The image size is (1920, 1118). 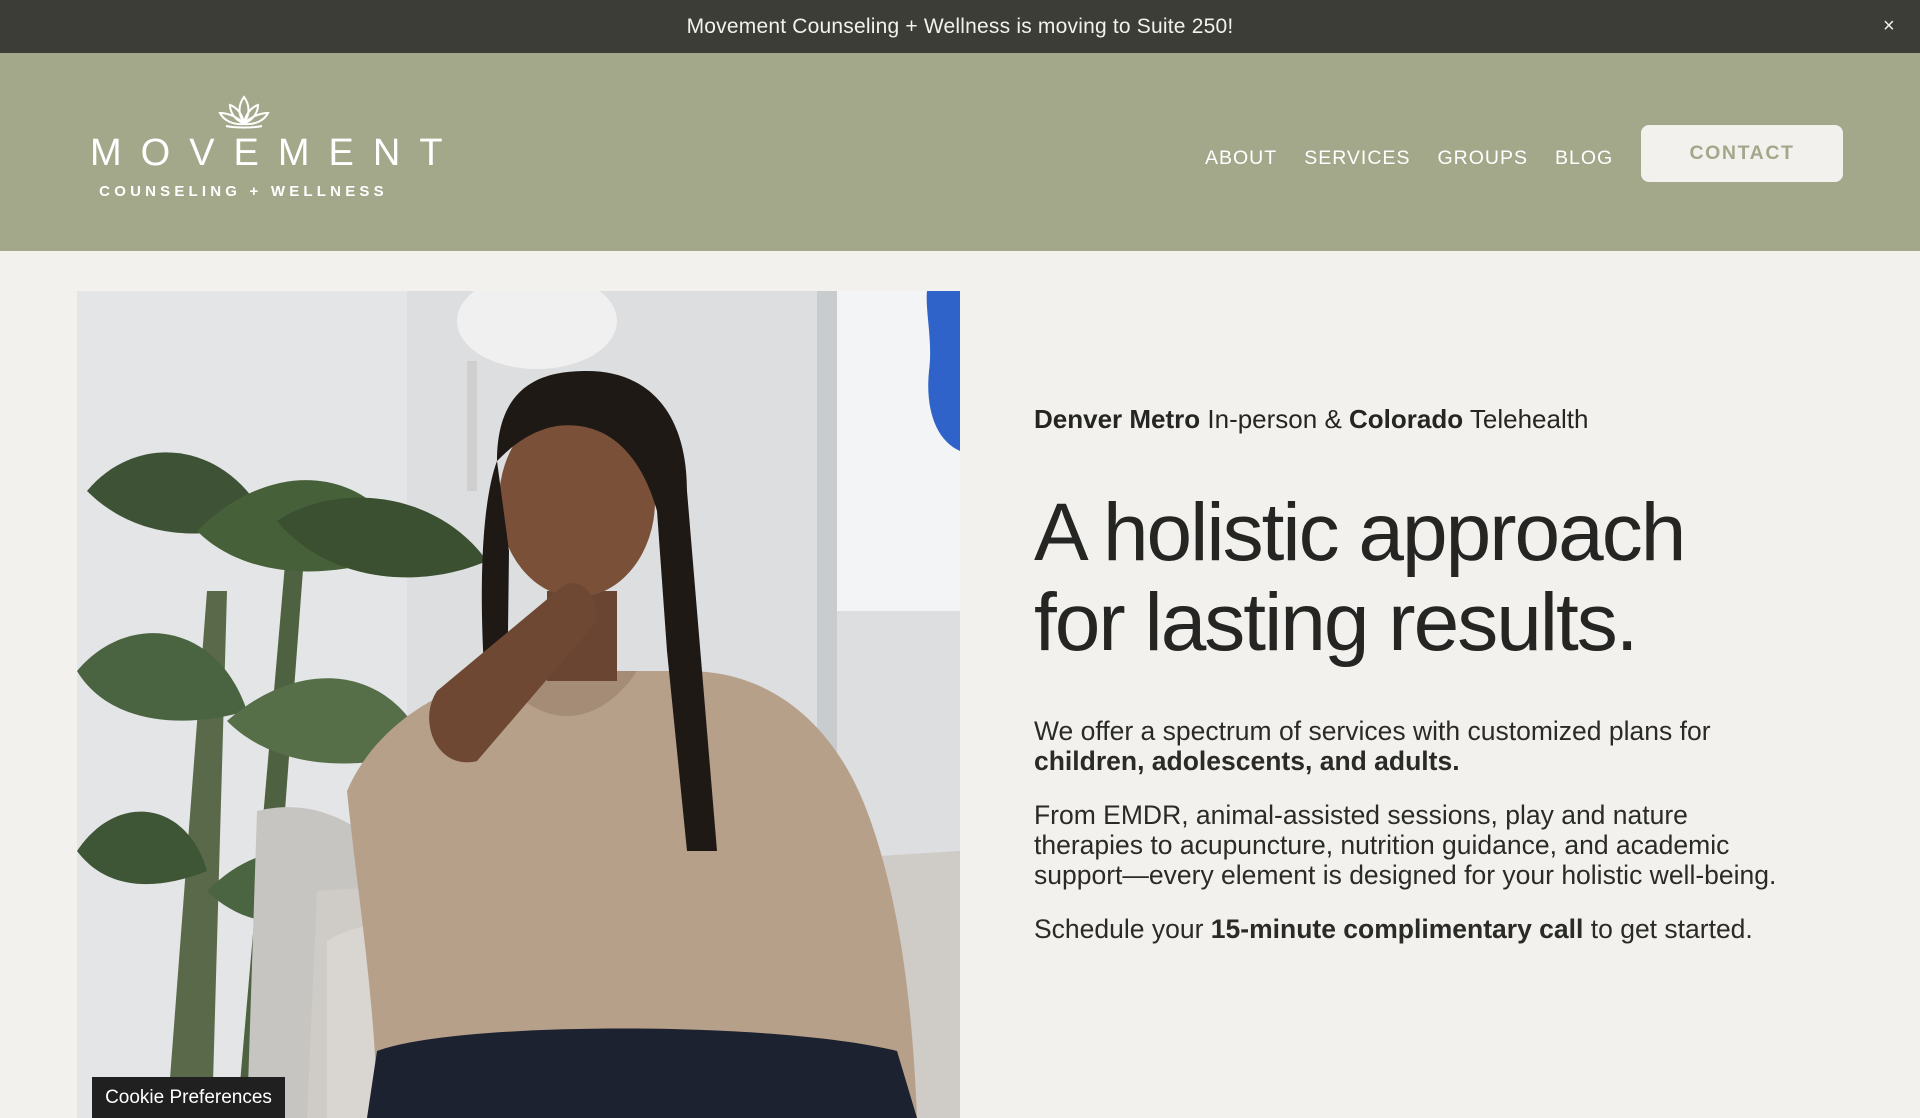 What do you see at coordinates (1122, 929) in the screenshot?
I see `schedule-text-1: Schedule your` at bounding box center [1122, 929].